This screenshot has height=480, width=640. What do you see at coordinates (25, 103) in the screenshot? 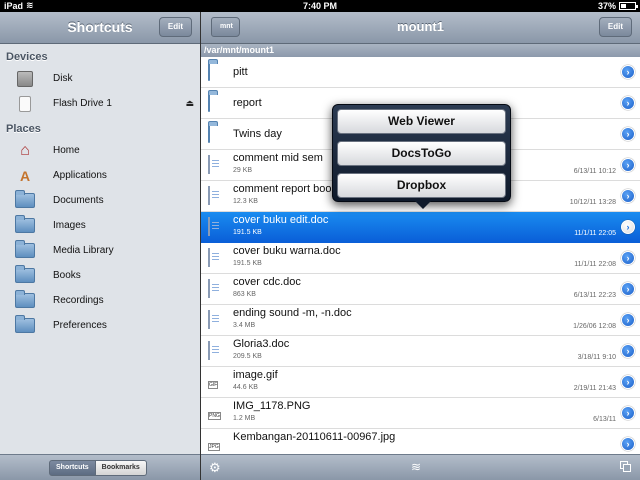
I see `flash-drive-icon` at bounding box center [25, 103].